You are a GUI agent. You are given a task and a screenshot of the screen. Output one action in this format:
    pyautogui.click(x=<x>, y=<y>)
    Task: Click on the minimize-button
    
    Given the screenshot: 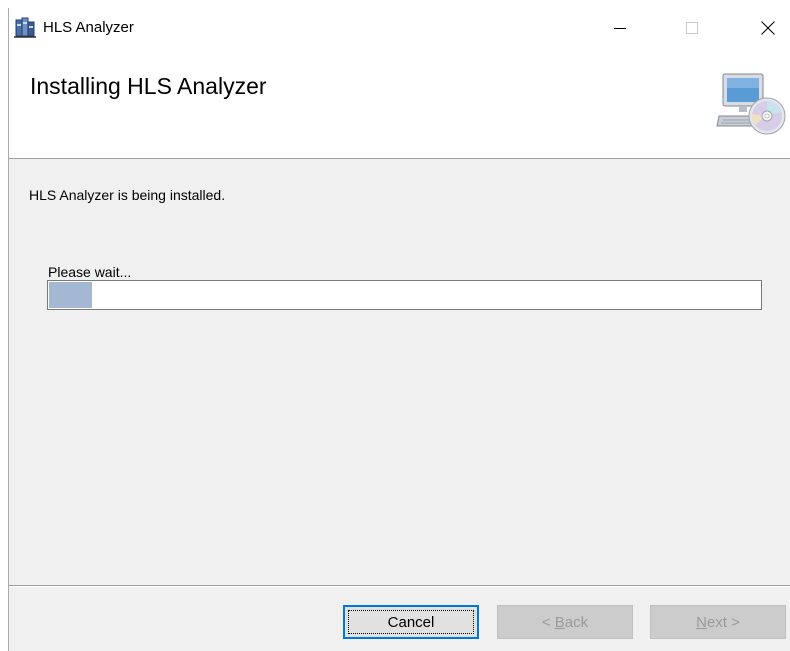 What is the action you would take?
    pyautogui.click(x=620, y=28)
    